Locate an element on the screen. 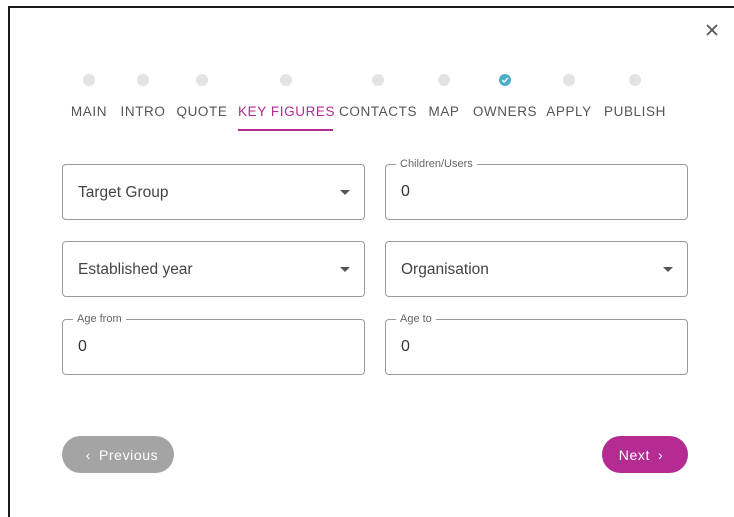 Image resolution: width=734 pixels, height=517 pixels. step-publish: PUBLISH is located at coordinates (635, 100).